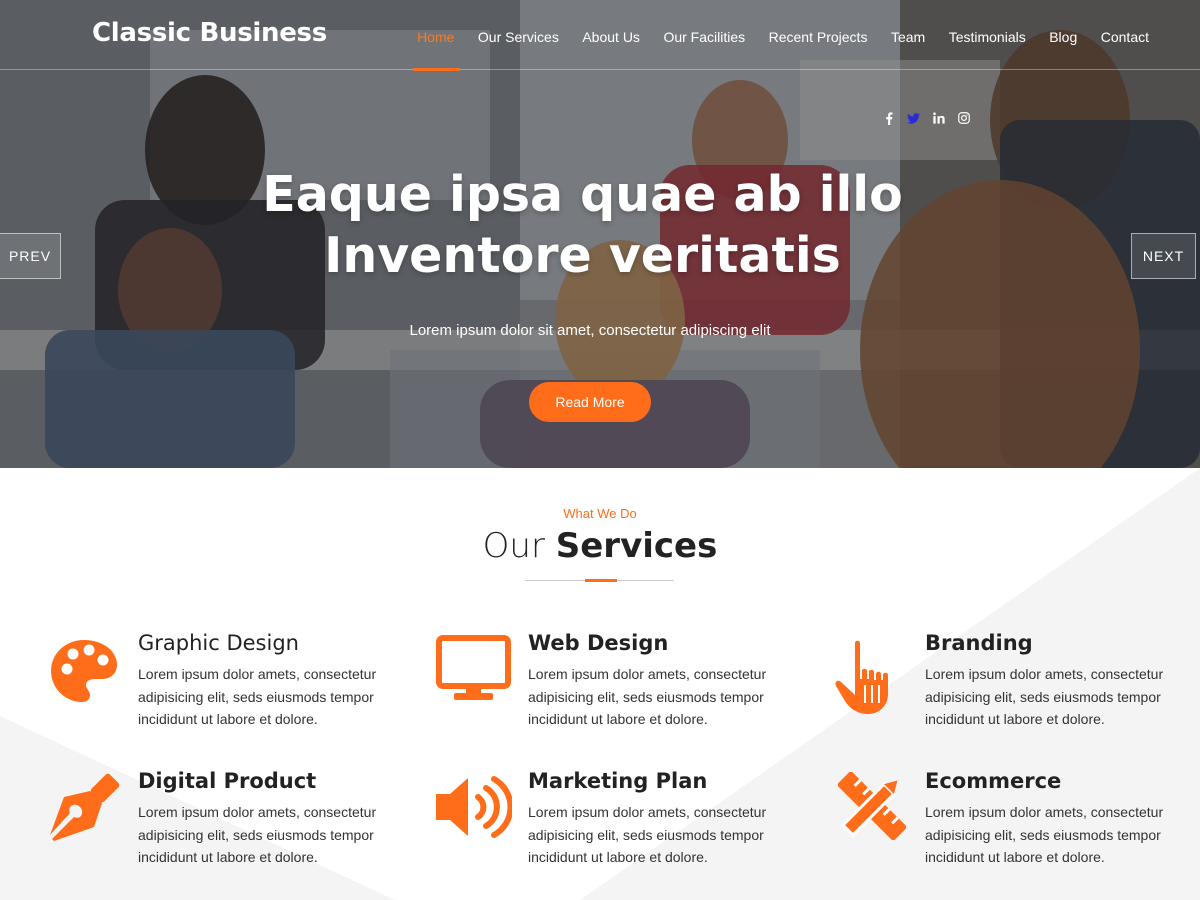 The height and width of the screenshot is (900, 1200). What do you see at coordinates (601, 580) in the screenshot?
I see `title-divider-accent` at bounding box center [601, 580].